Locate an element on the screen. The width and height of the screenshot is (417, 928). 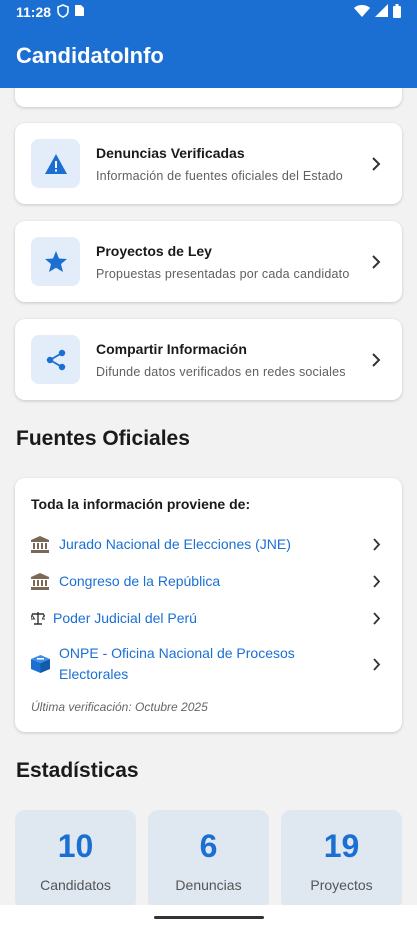
stat-value: 19 is located at coordinates (341, 846).